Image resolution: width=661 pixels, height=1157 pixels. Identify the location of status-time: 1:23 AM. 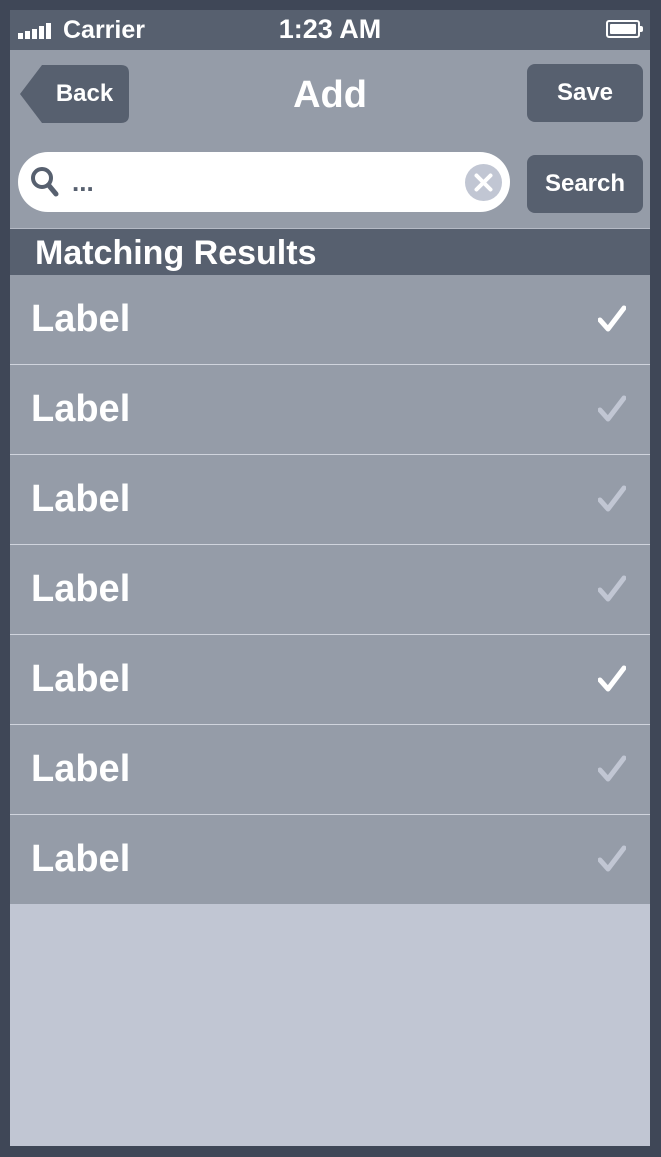
(330, 29).